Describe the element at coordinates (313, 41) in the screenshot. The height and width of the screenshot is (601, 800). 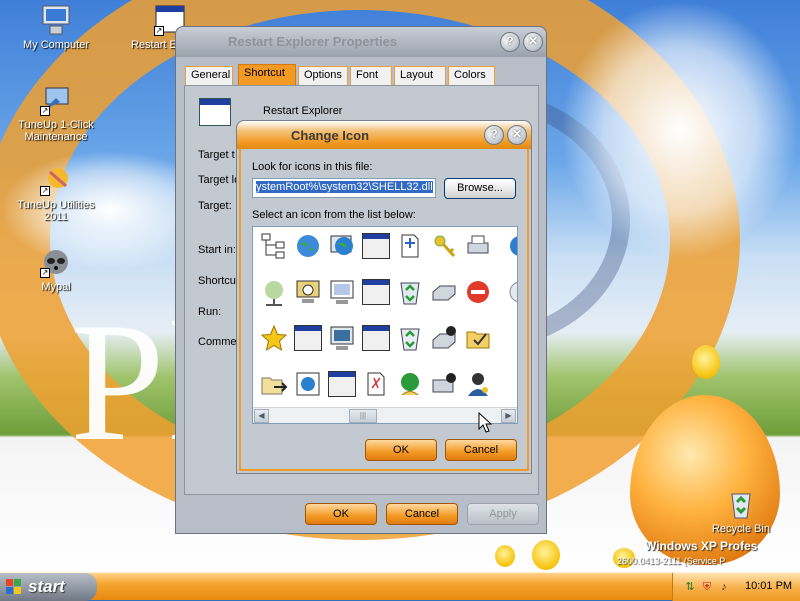
I see `properties-title: Restart Explorer Properties` at that location.